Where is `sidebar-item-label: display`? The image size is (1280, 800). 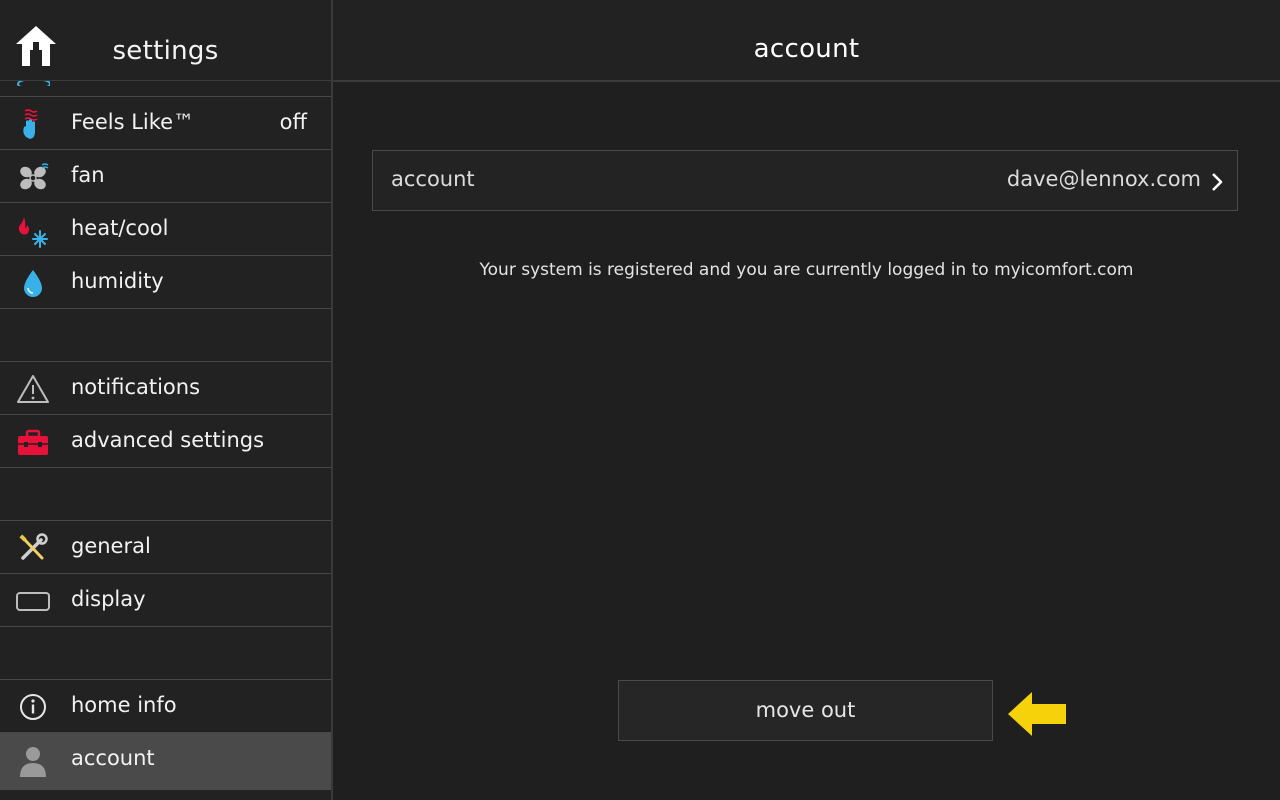
sidebar-item-label: display is located at coordinates (108, 599).